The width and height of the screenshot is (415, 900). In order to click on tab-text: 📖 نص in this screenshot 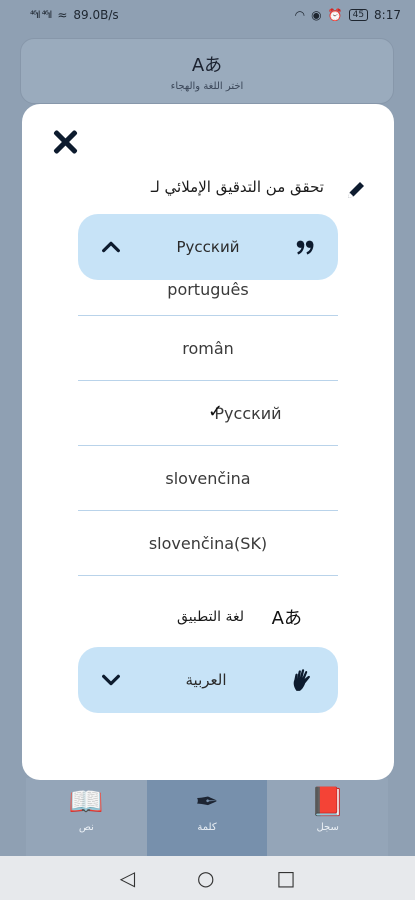, I will do `click(86, 817)`.